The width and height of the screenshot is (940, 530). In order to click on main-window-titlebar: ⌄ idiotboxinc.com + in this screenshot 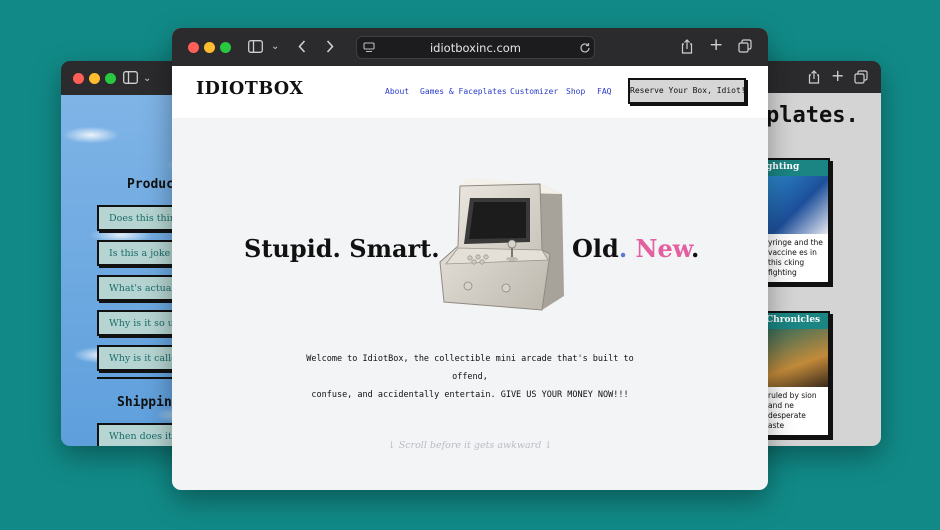, I will do `click(470, 47)`.